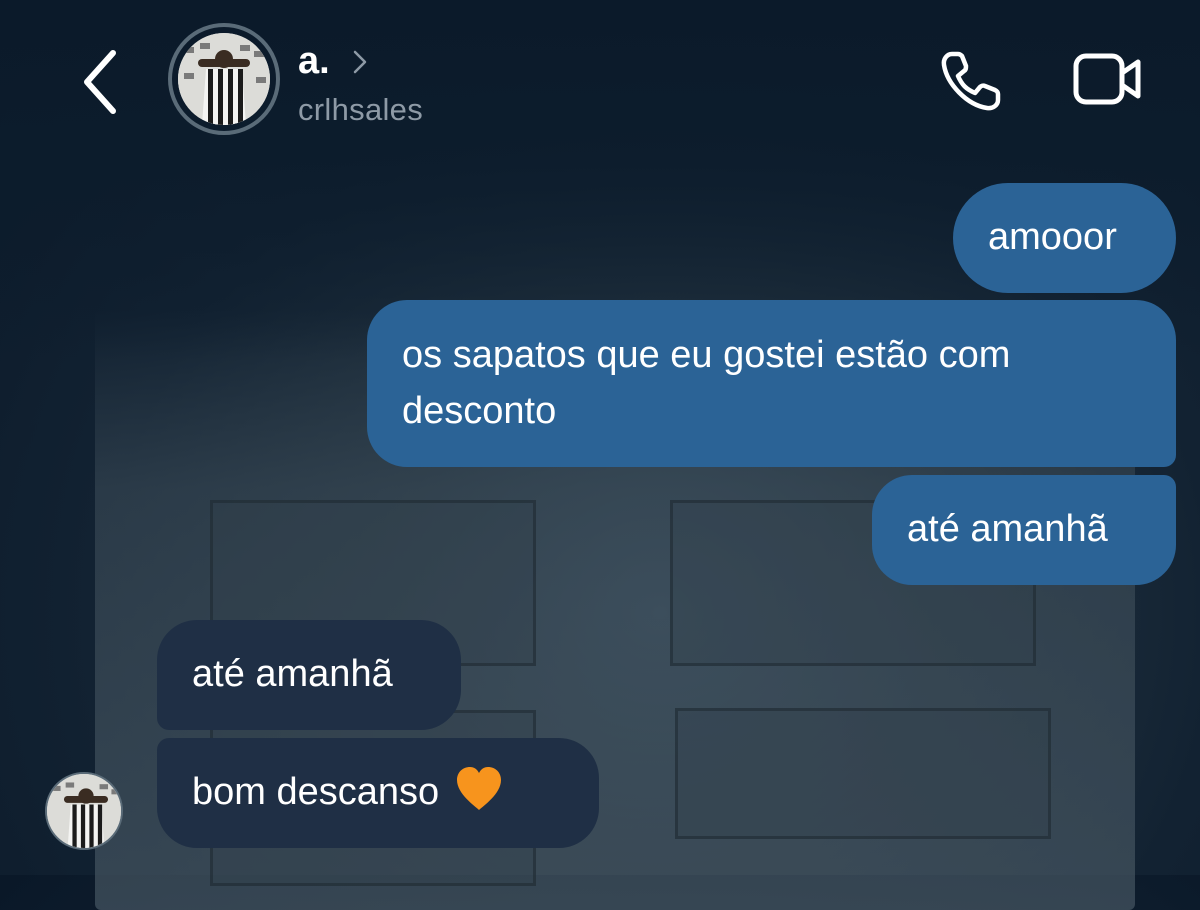 This screenshot has width=1200, height=910. I want to click on message-text-line: desconto, so click(479, 411).